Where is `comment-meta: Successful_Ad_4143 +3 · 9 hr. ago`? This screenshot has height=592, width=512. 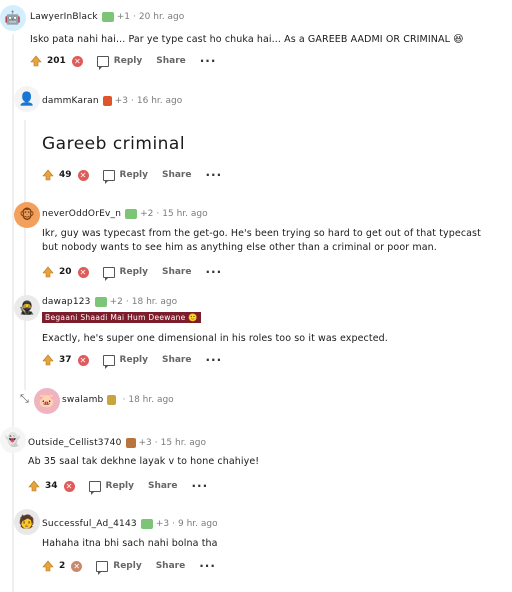
comment-meta: Successful_Ad_4143 +3 · 9 hr. ago is located at coordinates (130, 524).